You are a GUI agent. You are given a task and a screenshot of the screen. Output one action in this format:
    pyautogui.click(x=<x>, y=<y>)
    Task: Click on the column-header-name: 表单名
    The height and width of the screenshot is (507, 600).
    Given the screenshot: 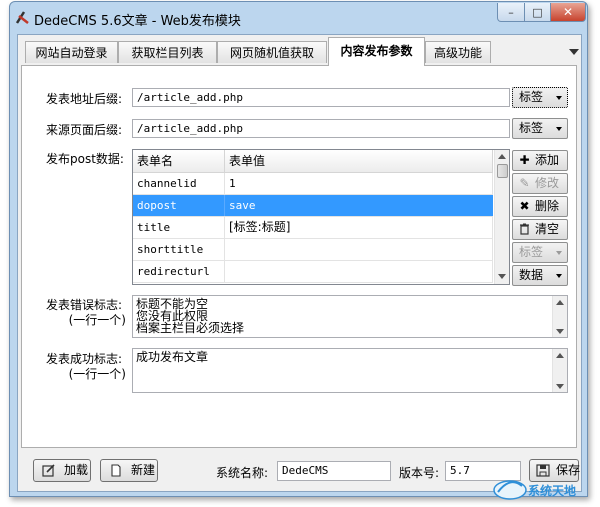 What is the action you would take?
    pyautogui.click(x=179, y=161)
    